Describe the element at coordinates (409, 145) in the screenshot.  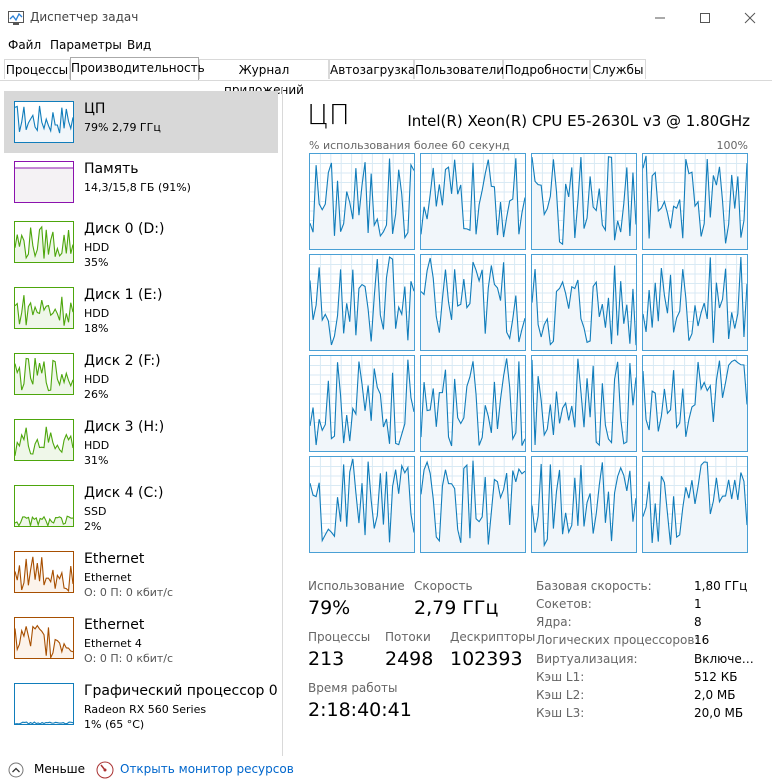
I see `graph-caption: % использования более 60 секунд` at that location.